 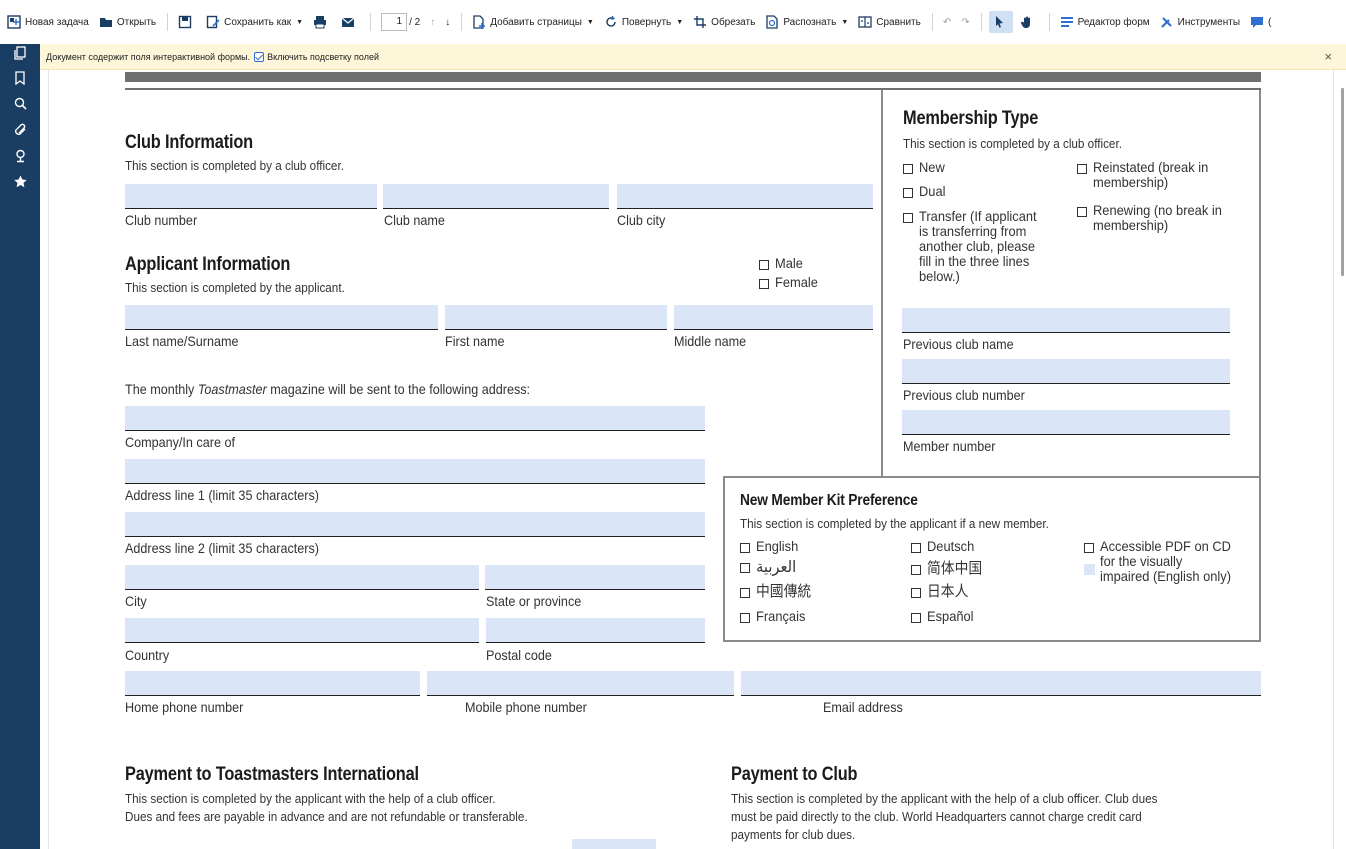 I want to click on kit-chinese-simplified-checkbox, so click(x=916, y=570).